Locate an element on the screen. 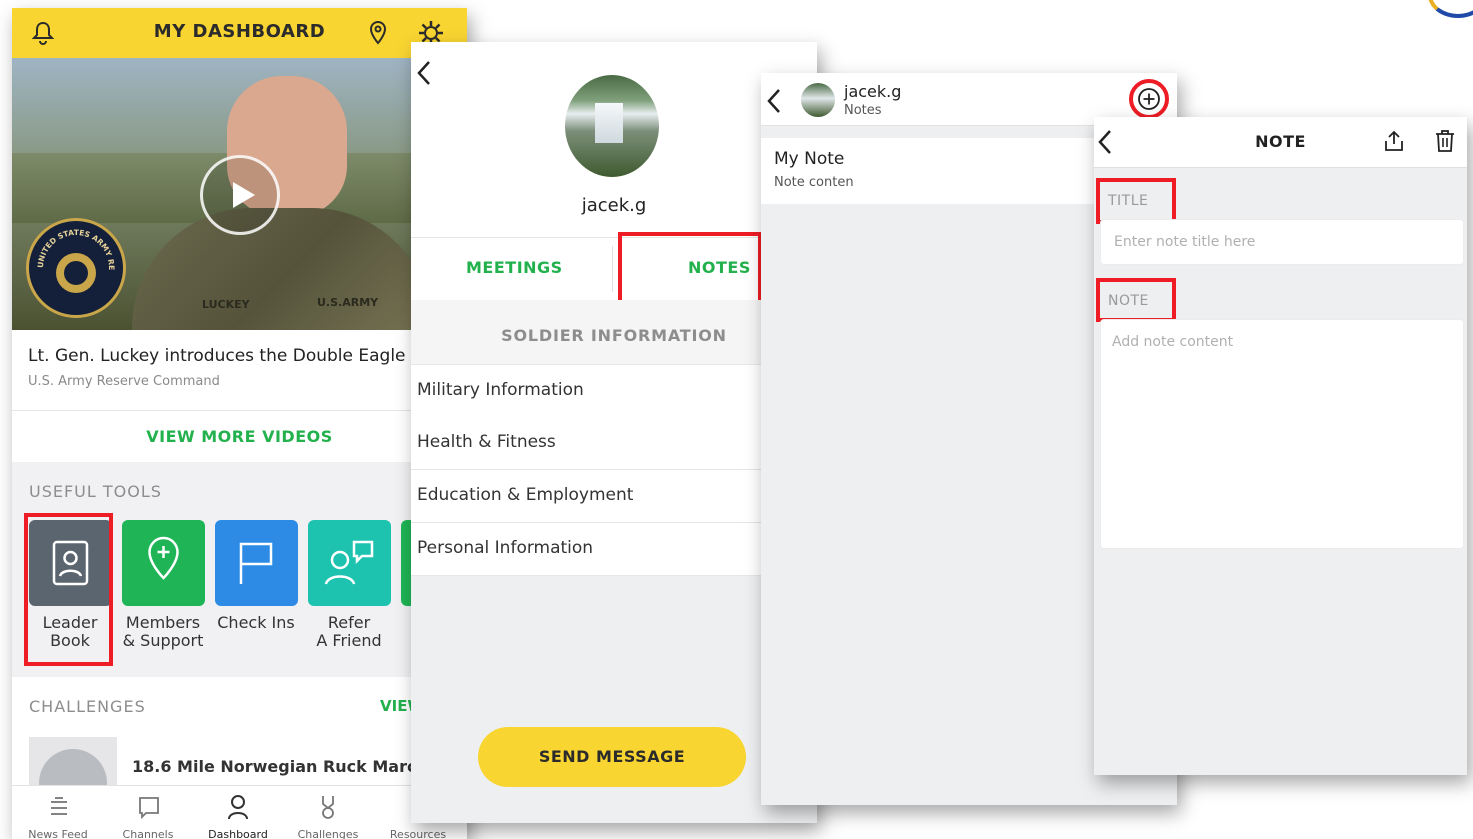 The height and width of the screenshot is (839, 1473). note-preview: Note conten is located at coordinates (814, 182).